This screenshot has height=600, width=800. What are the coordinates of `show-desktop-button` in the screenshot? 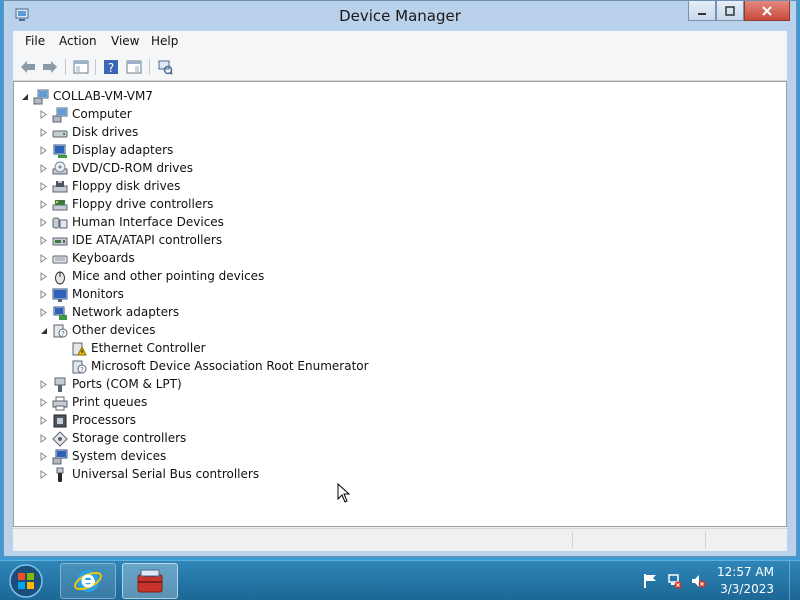 It's located at (794, 580).